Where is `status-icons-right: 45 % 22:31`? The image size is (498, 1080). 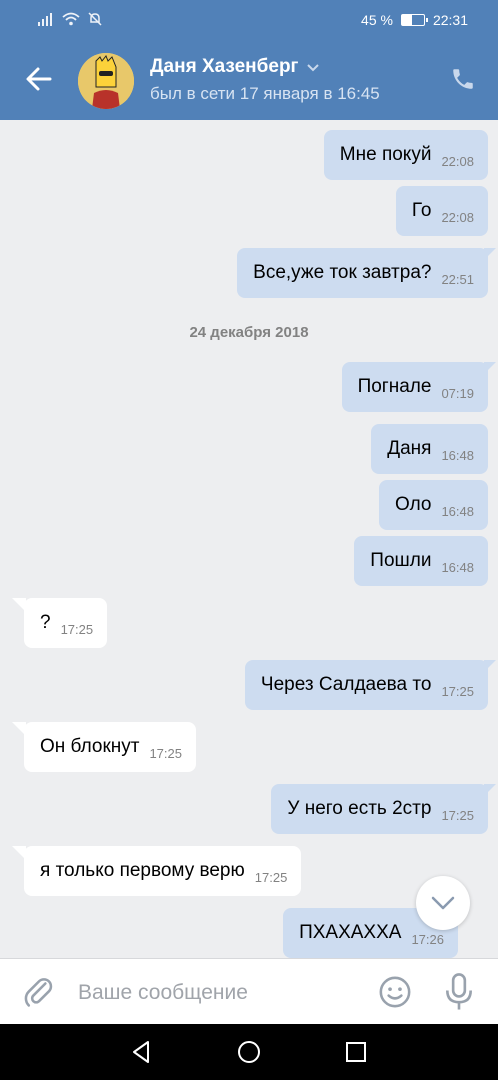 status-icons-right: 45 % 22:31 is located at coordinates (414, 20).